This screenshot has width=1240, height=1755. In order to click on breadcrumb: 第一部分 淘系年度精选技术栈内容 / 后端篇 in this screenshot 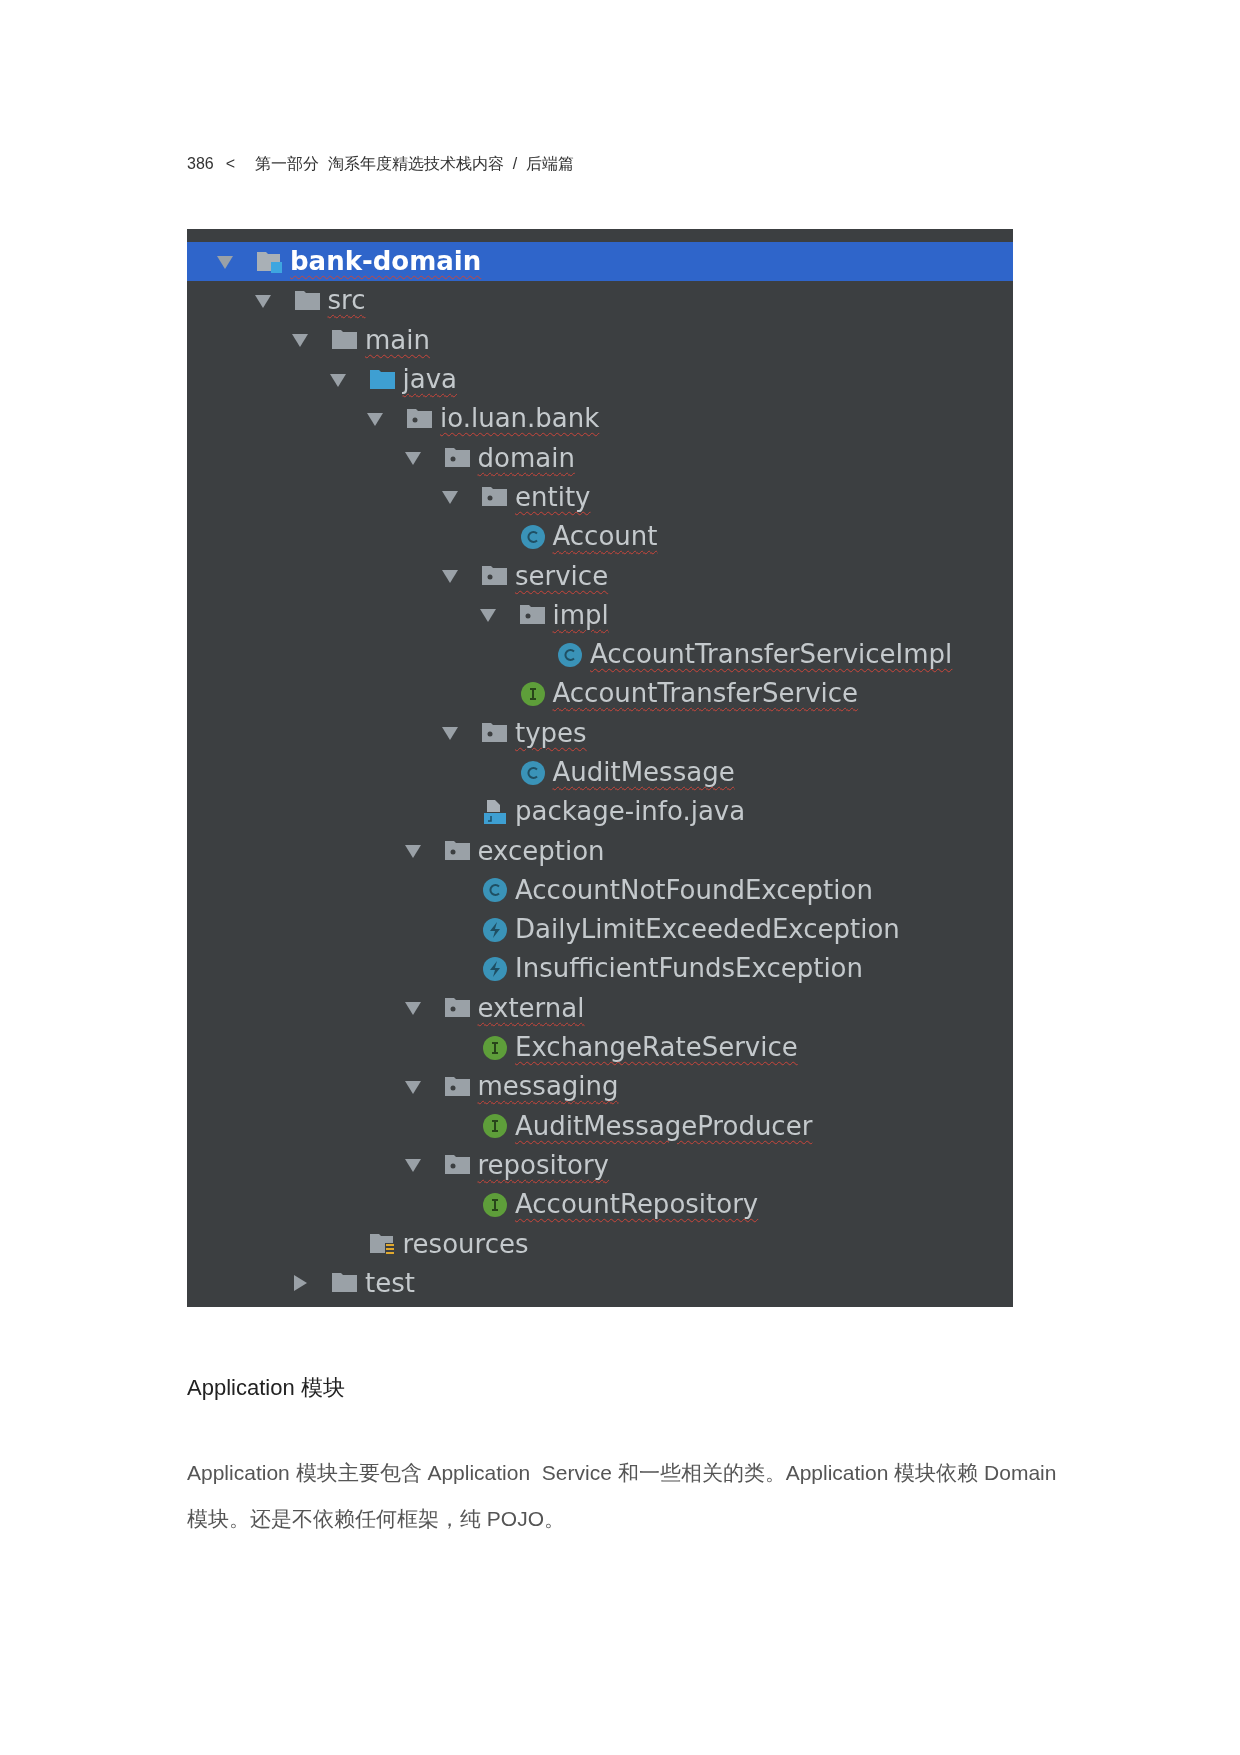, I will do `click(415, 164)`.